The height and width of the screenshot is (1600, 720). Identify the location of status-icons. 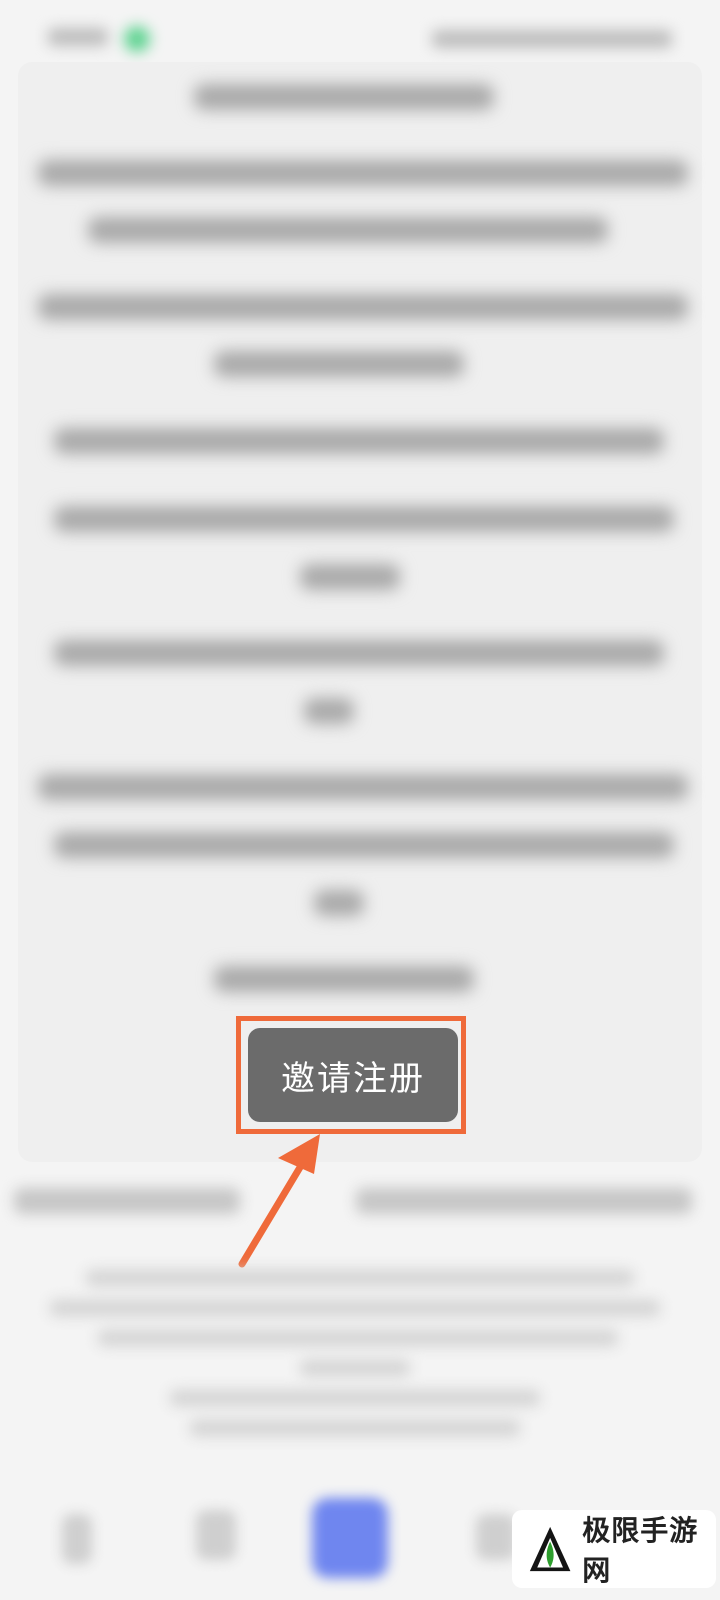
(552, 39).